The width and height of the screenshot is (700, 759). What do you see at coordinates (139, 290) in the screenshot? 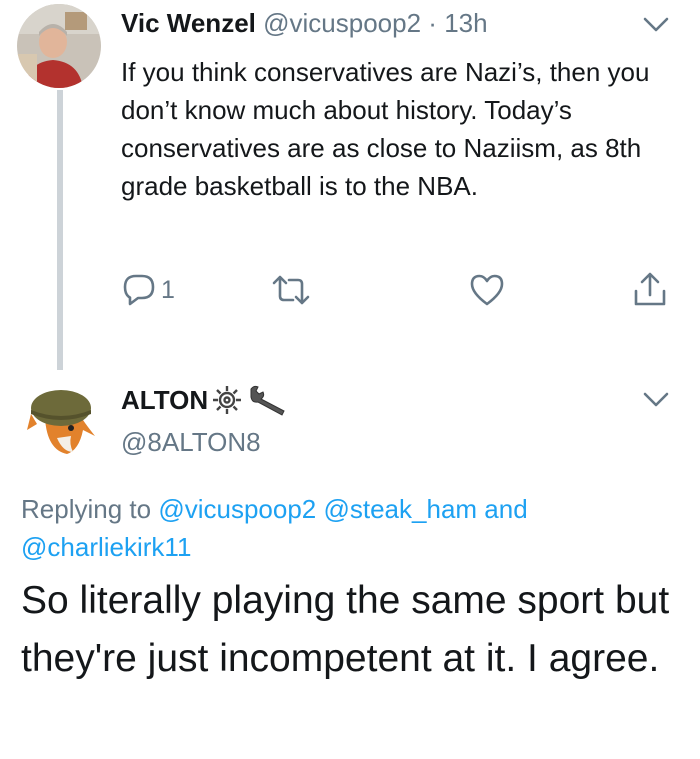
I see `reply-icon` at bounding box center [139, 290].